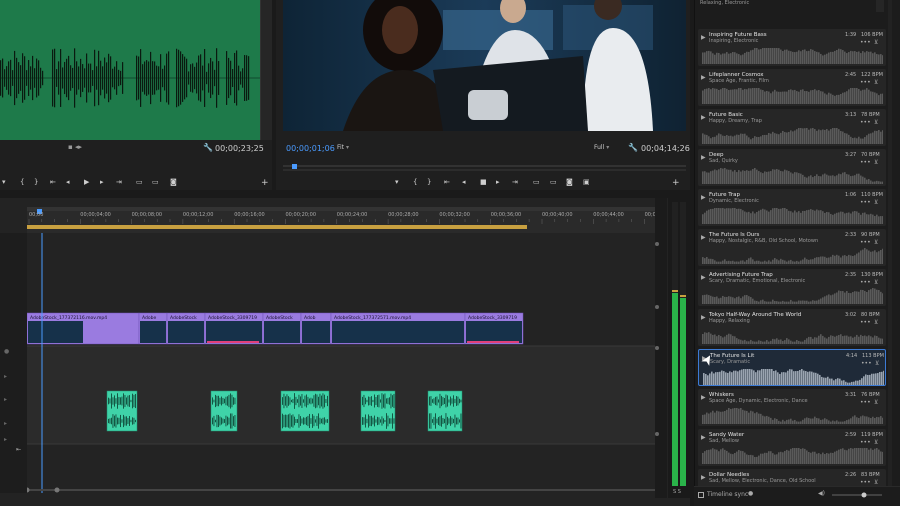  Describe the element at coordinates (294, 166) in the screenshot. I see `program-playhead` at that location.